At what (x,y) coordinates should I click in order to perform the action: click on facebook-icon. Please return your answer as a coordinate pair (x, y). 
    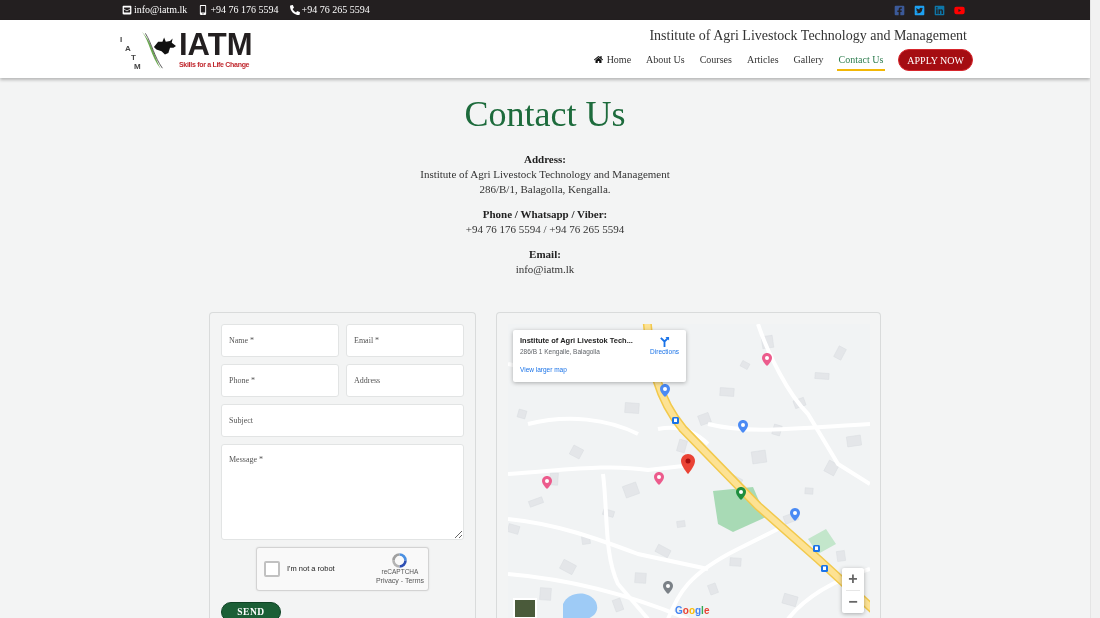
    Looking at the image, I should click on (899, 10).